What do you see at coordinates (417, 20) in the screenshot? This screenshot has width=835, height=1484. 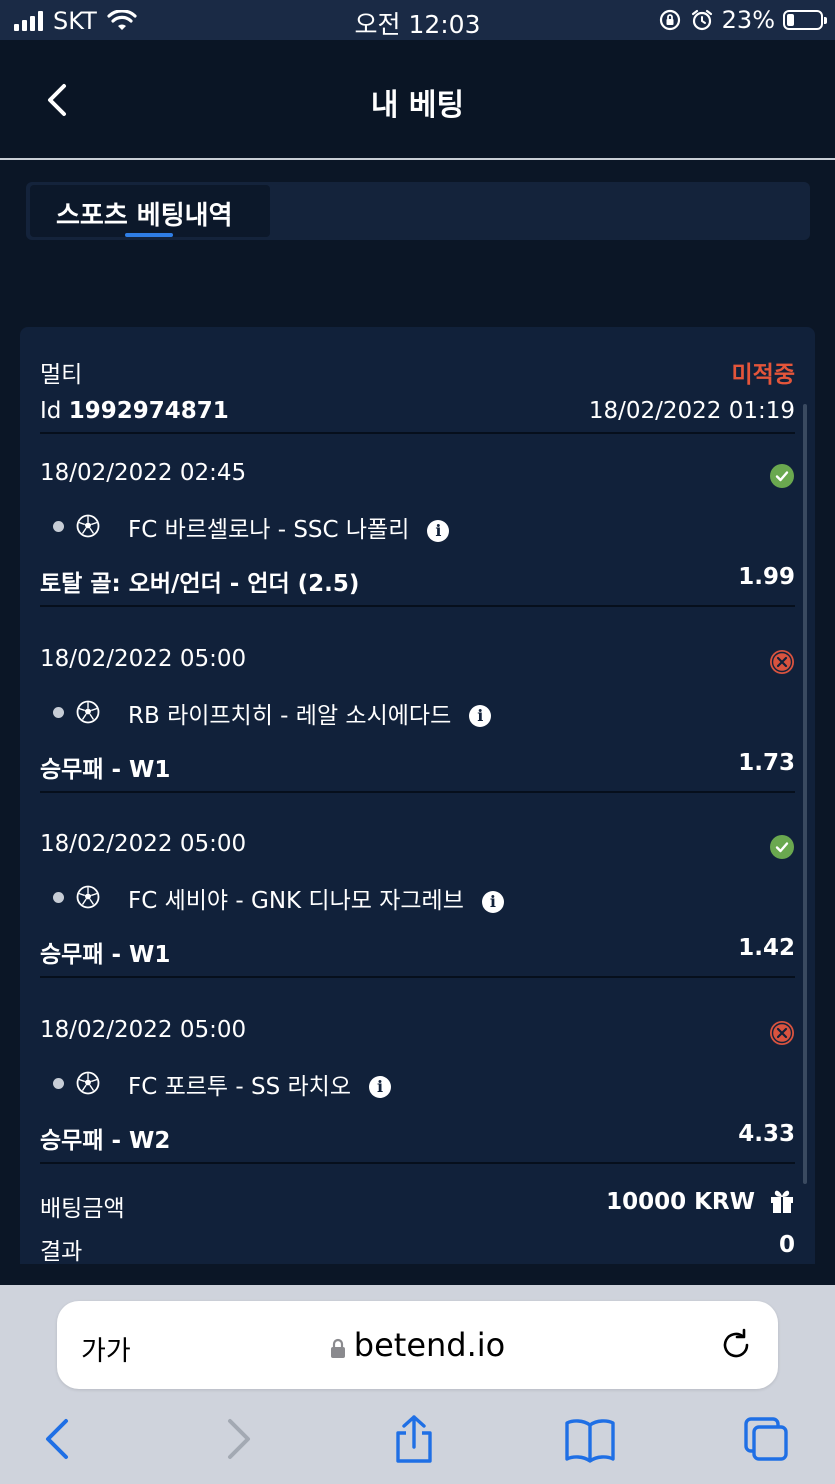 I see `status-bar: SKT 오전 12:03 23%` at bounding box center [417, 20].